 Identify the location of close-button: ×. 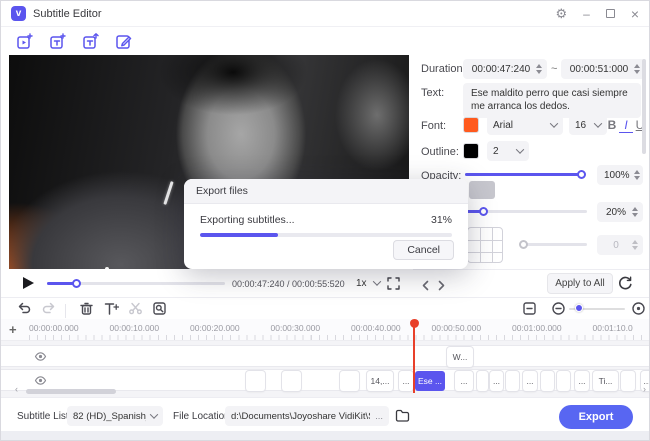
(635, 14).